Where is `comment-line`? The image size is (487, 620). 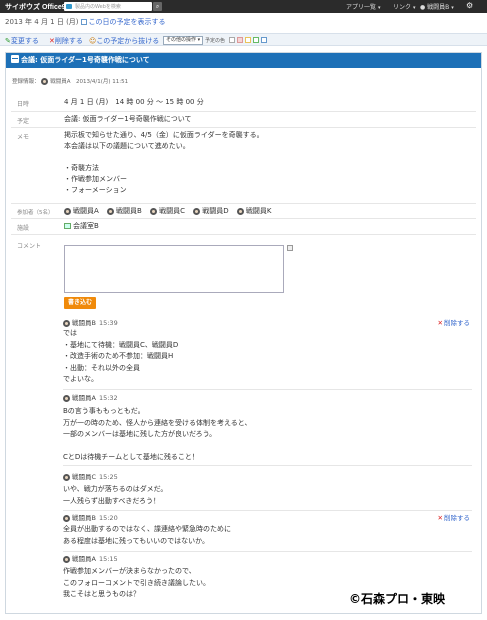
comment-line is located at coordinates (157, 447).